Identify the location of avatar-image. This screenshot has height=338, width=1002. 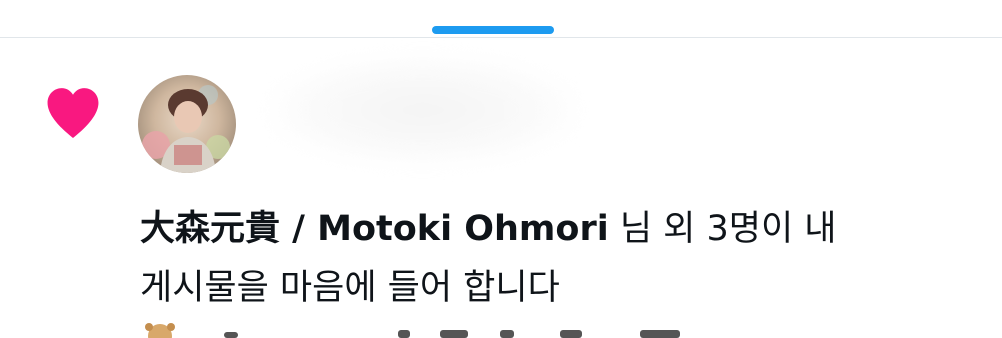
(187, 124).